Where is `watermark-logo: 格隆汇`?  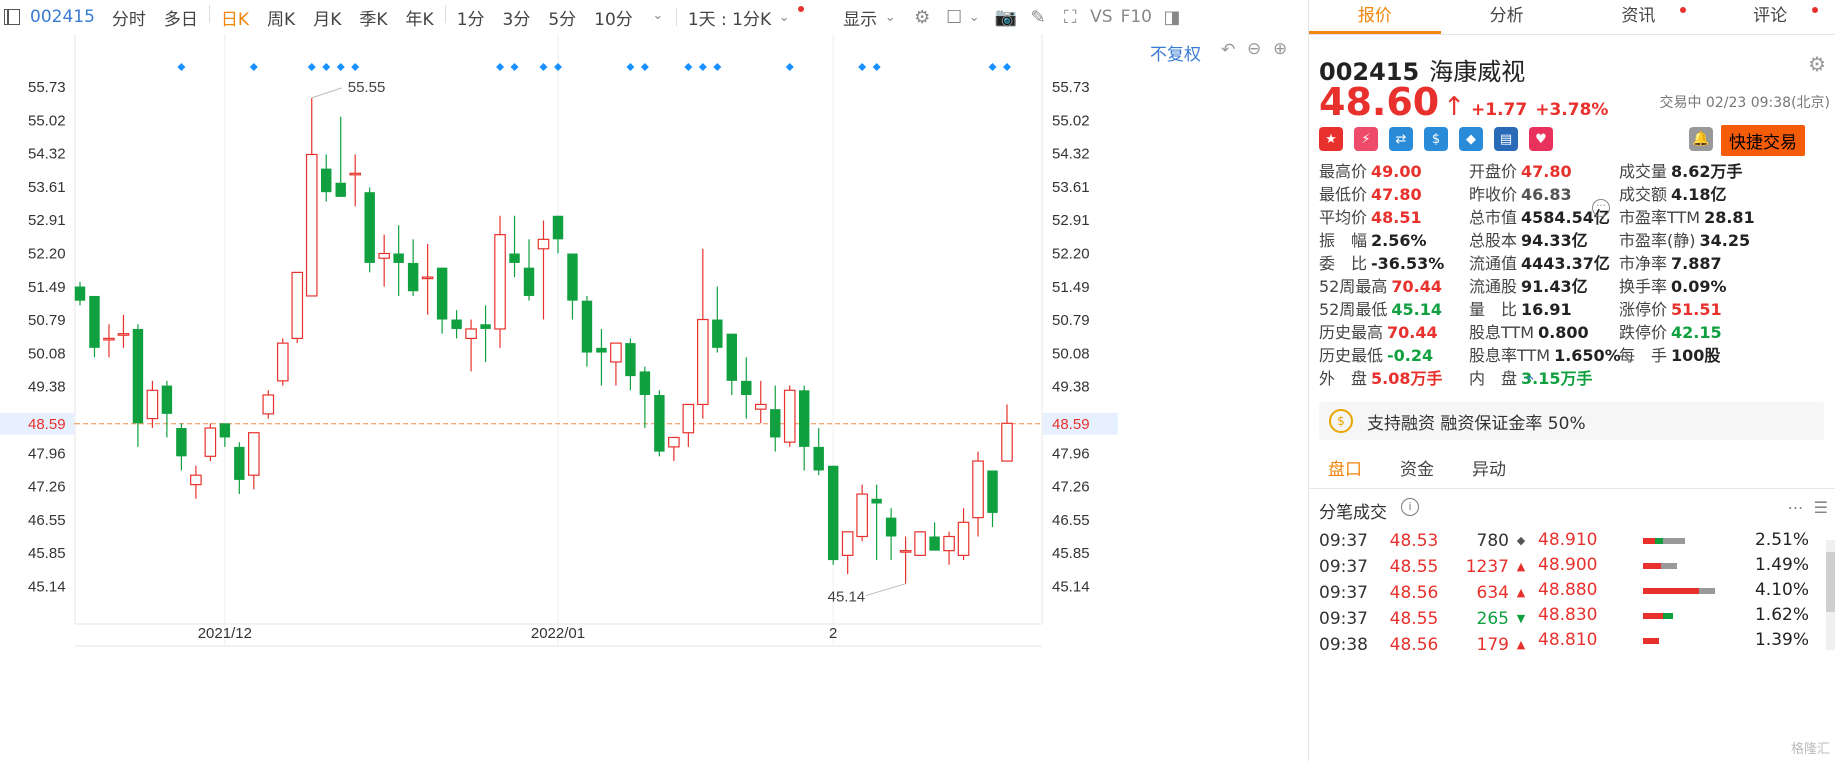 watermark-logo: 格隆汇 is located at coordinates (1810, 749).